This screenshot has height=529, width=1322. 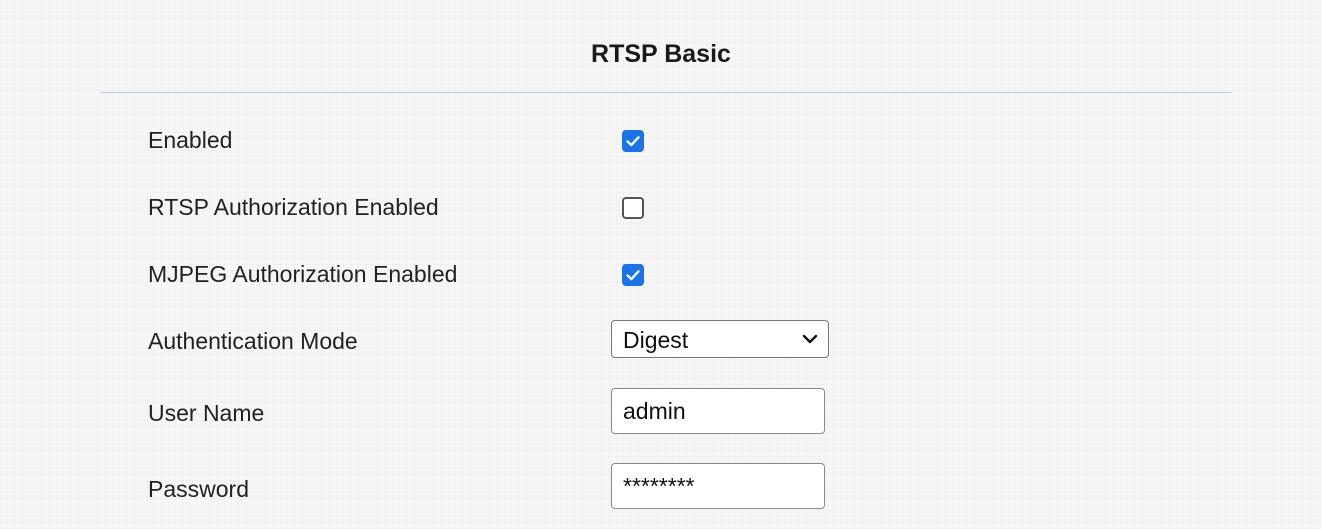 What do you see at coordinates (206, 413) in the screenshot?
I see `user-name-label: User Name` at bounding box center [206, 413].